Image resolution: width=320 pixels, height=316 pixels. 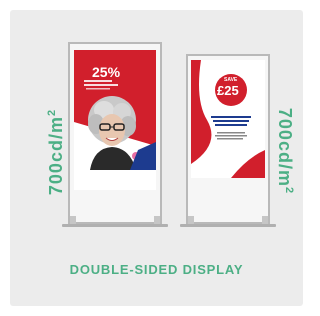 What do you see at coordinates (289, 190) in the screenshot?
I see `right-brightness-unit-exponent: 2` at bounding box center [289, 190].